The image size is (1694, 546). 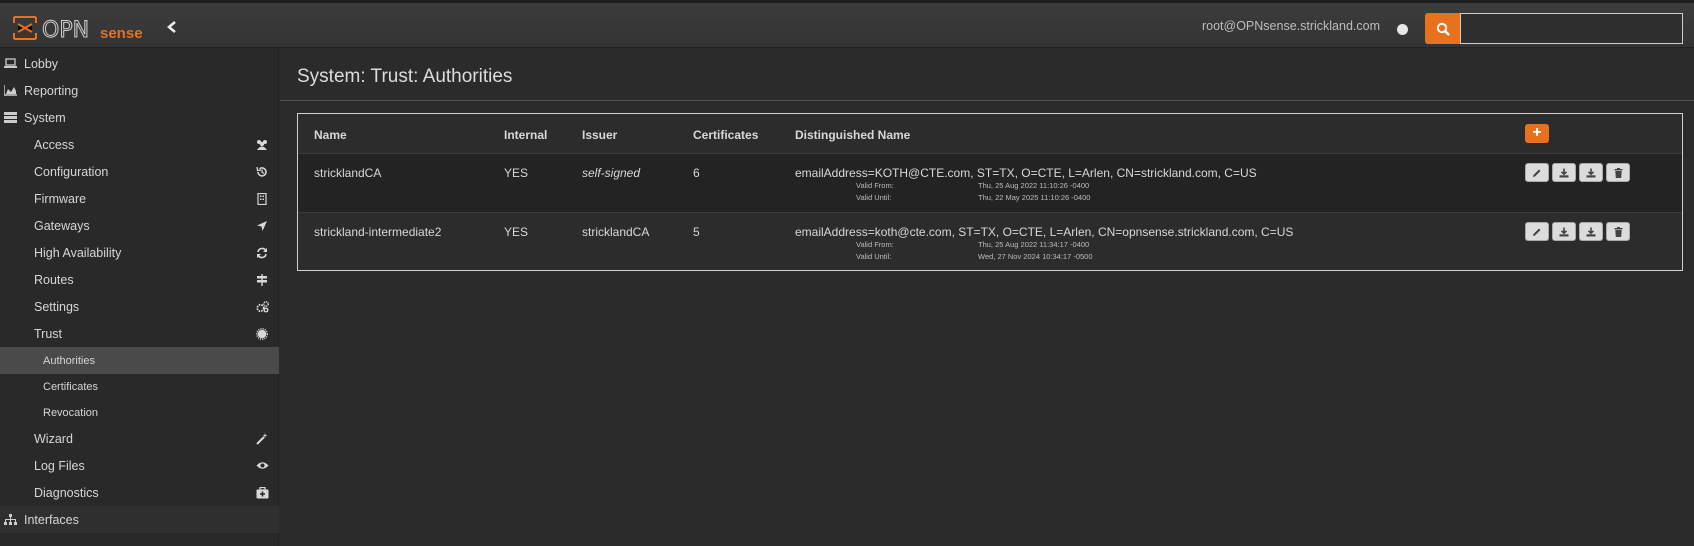 I want to click on sidebar-item-revocation: Revocation, so click(x=139, y=412).